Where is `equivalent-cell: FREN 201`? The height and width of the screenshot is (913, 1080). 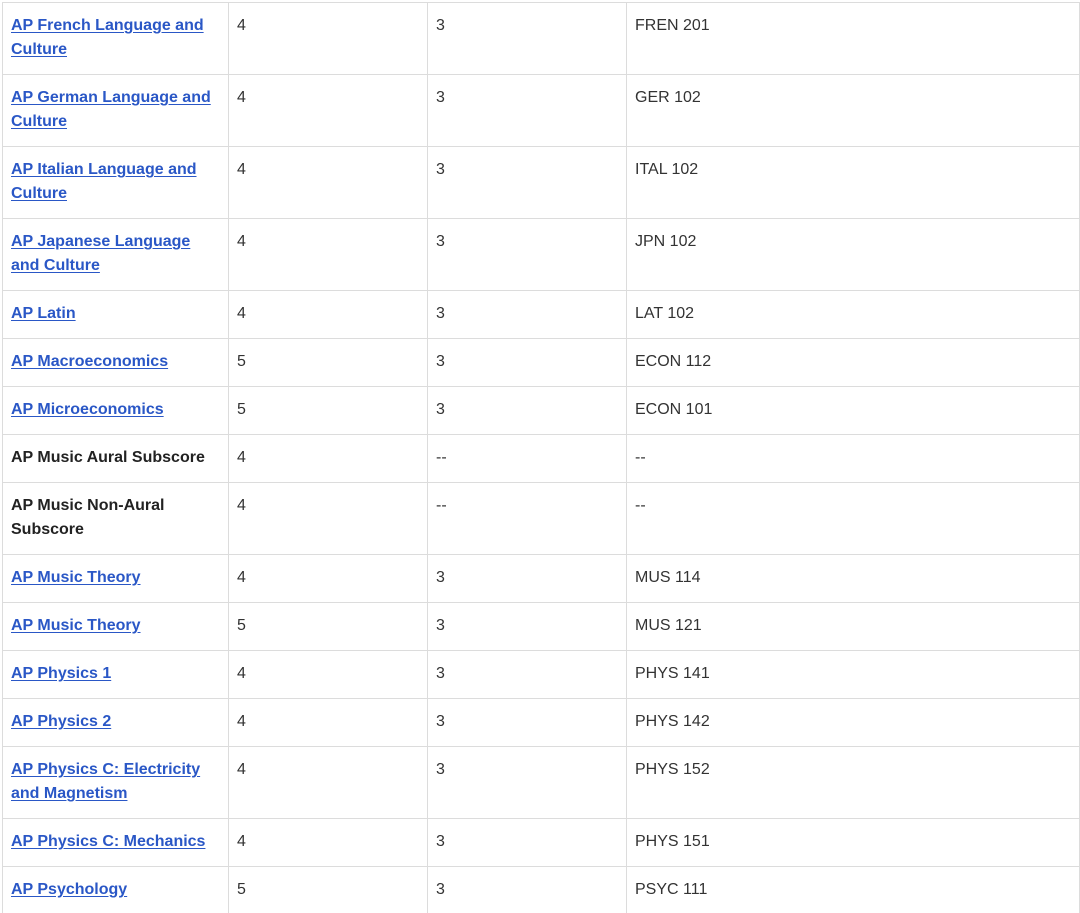 equivalent-cell: FREN 201 is located at coordinates (853, 38).